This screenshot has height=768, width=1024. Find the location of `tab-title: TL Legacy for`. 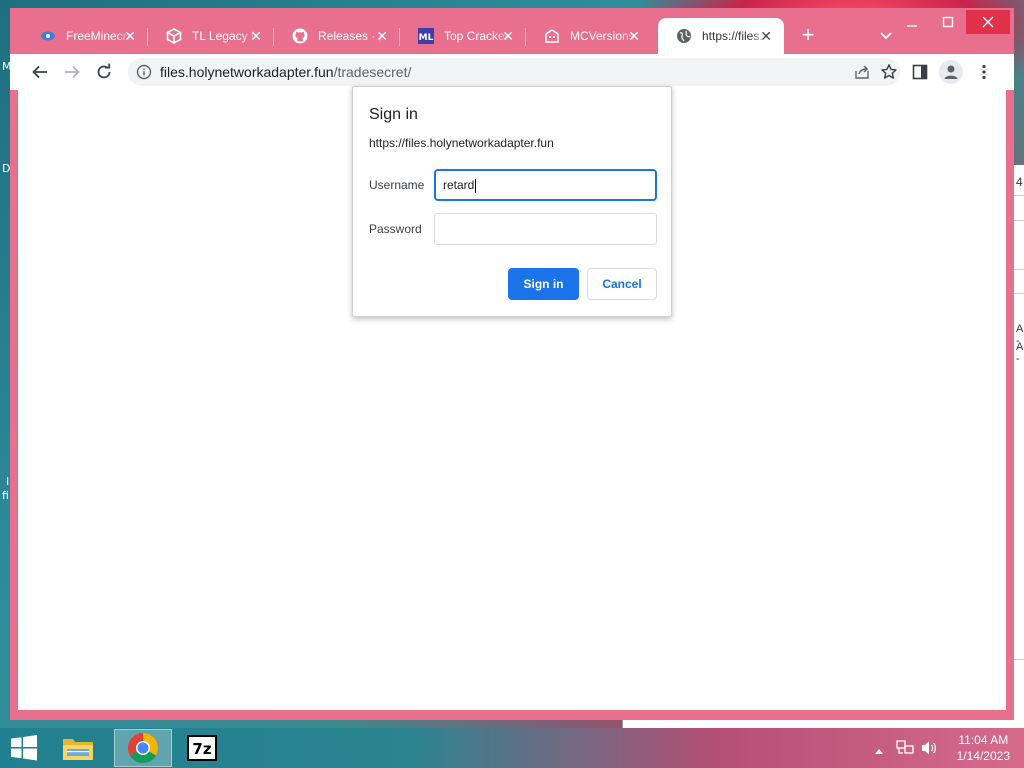

tab-title: TL Legacy for is located at coordinates (225, 36).